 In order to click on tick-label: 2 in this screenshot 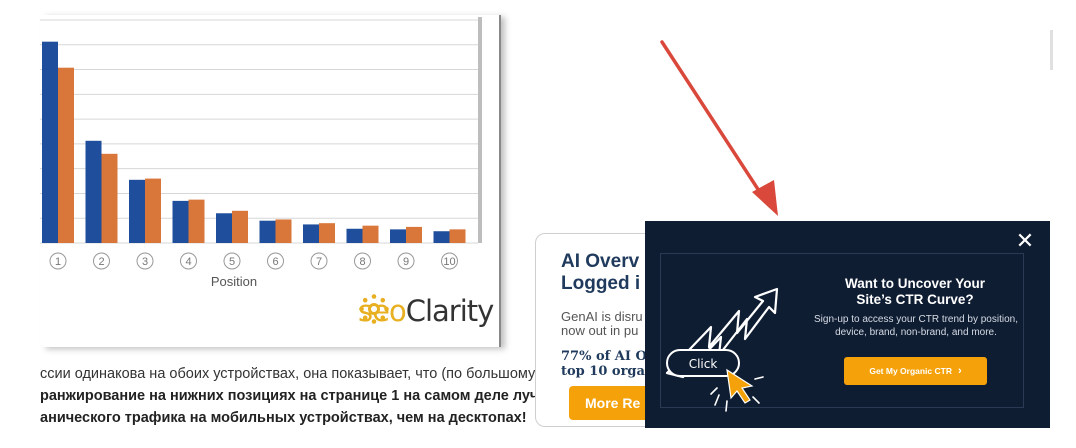, I will do `click(101, 262)`.